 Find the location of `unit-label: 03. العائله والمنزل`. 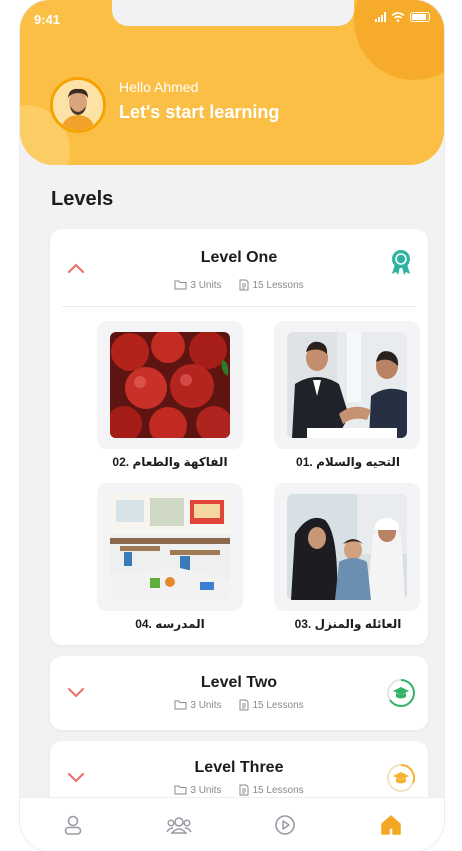

unit-label: 03. العائله والمنزل is located at coordinates (348, 624).